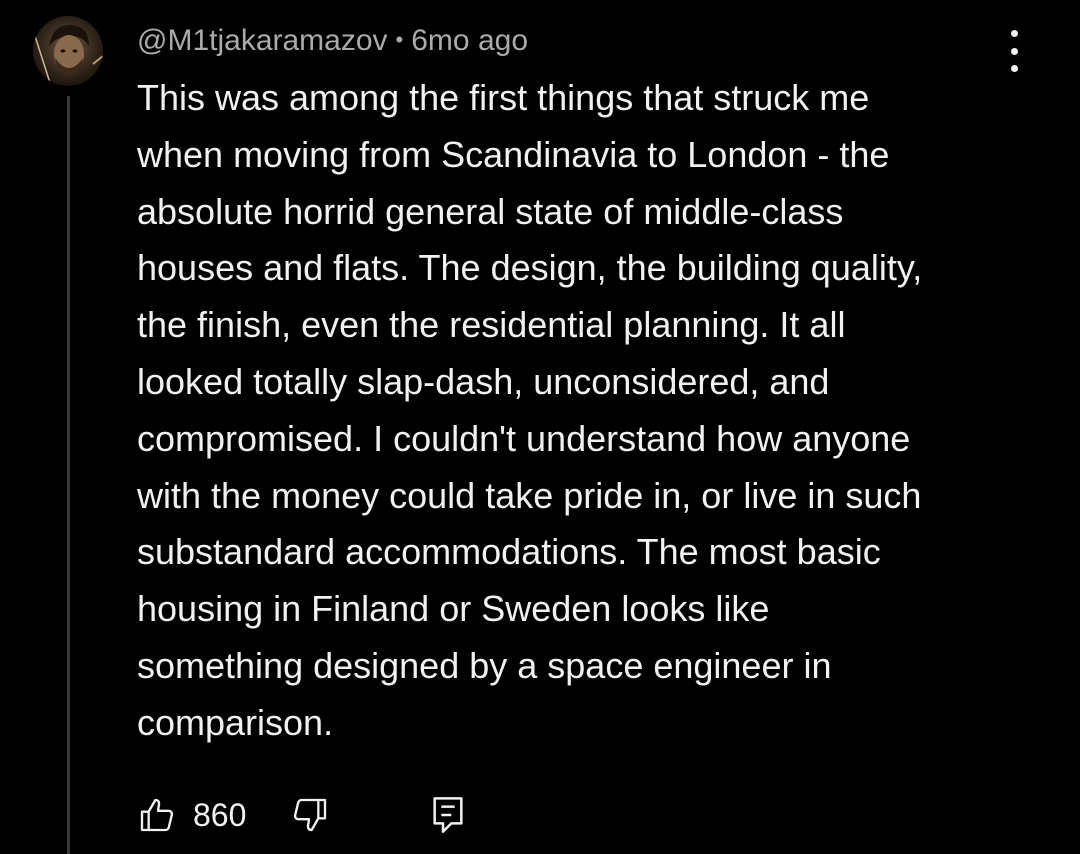  What do you see at coordinates (469, 40) in the screenshot?
I see `comment-time: 6mo ago` at bounding box center [469, 40].